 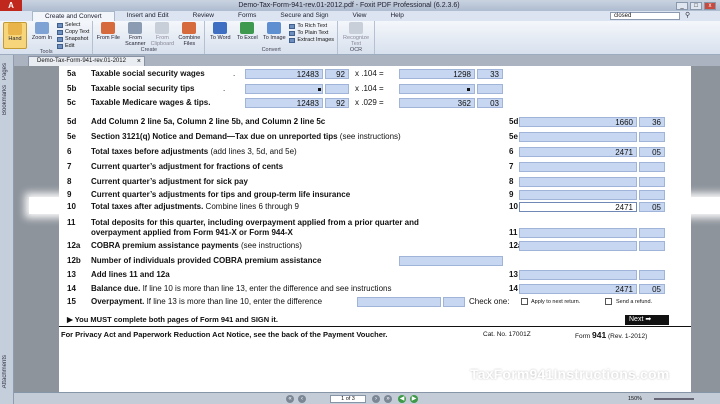 I want to click on select-icon, so click(x=60, y=25).